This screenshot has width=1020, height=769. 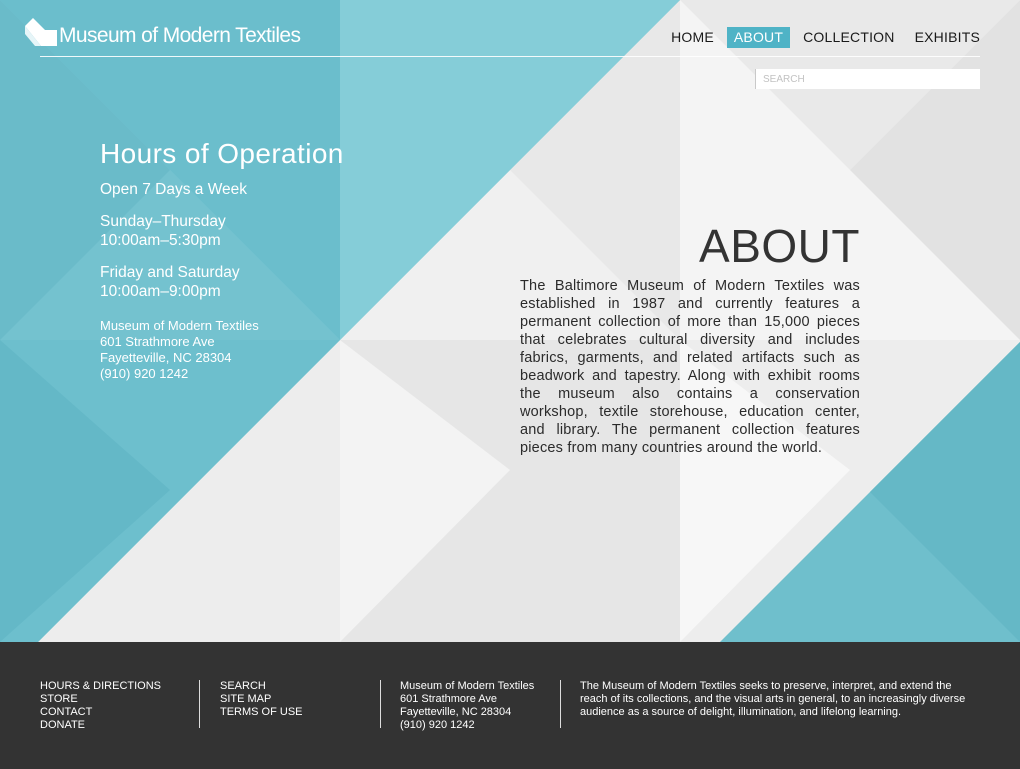 What do you see at coordinates (692, 37) in the screenshot?
I see `nav-home: HOME` at bounding box center [692, 37].